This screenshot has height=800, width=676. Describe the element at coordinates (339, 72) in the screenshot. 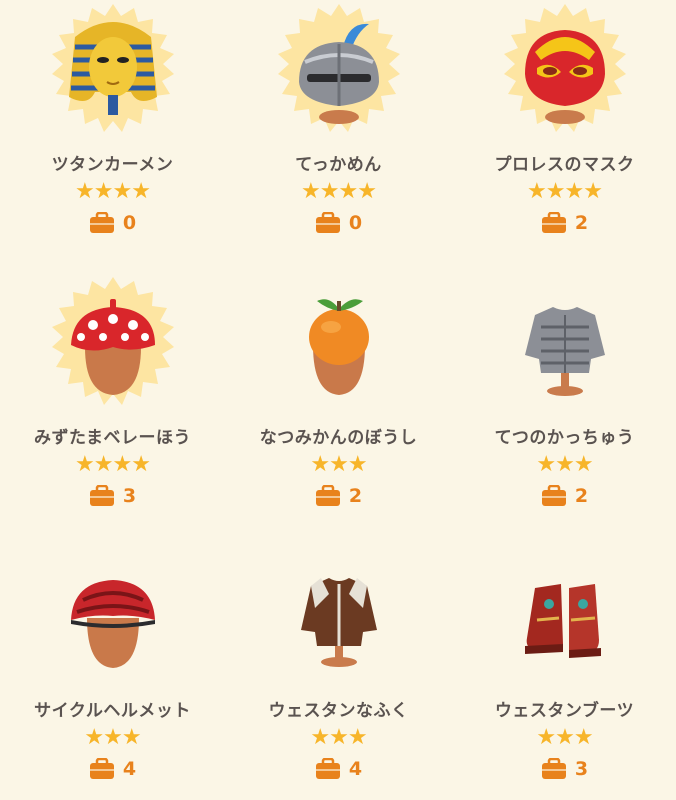

I see `knight-helmet-icon` at that location.